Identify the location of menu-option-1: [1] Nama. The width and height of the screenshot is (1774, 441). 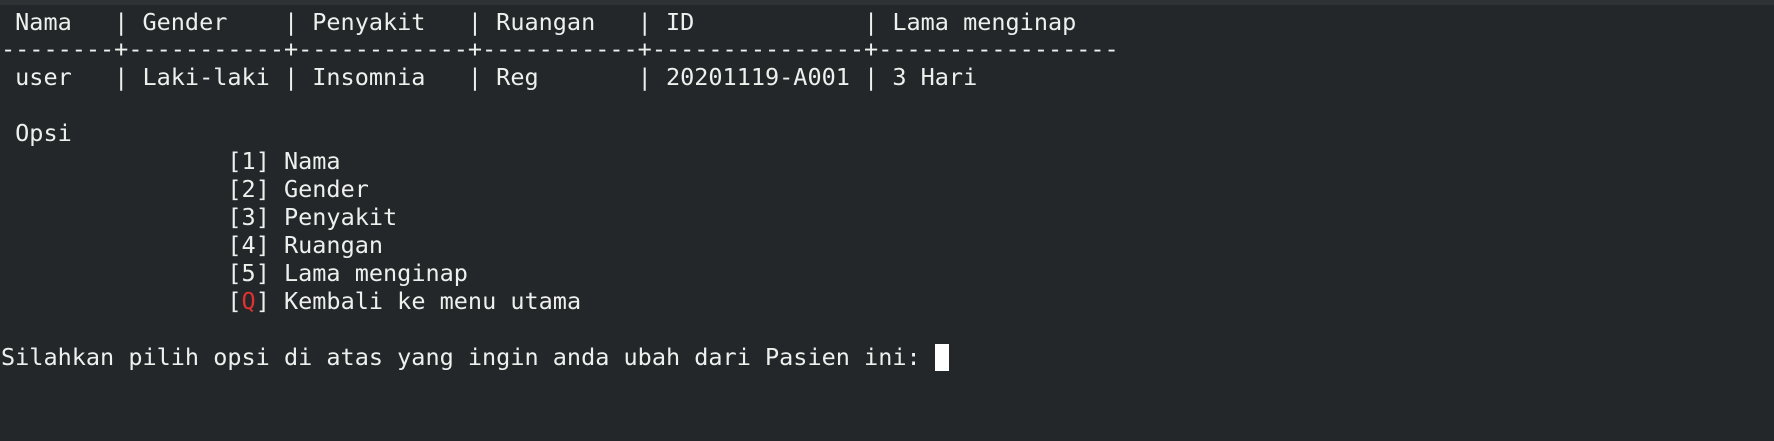
(284, 161).